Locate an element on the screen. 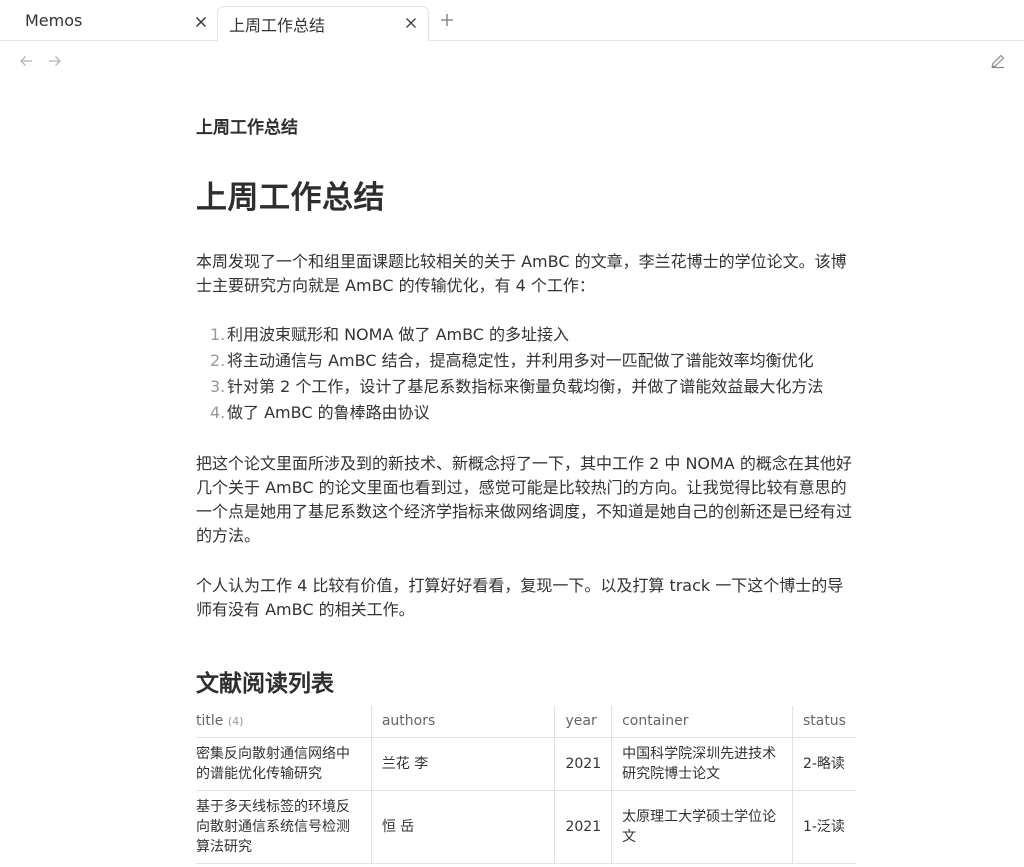  pencil-icon is located at coordinates (998, 61).